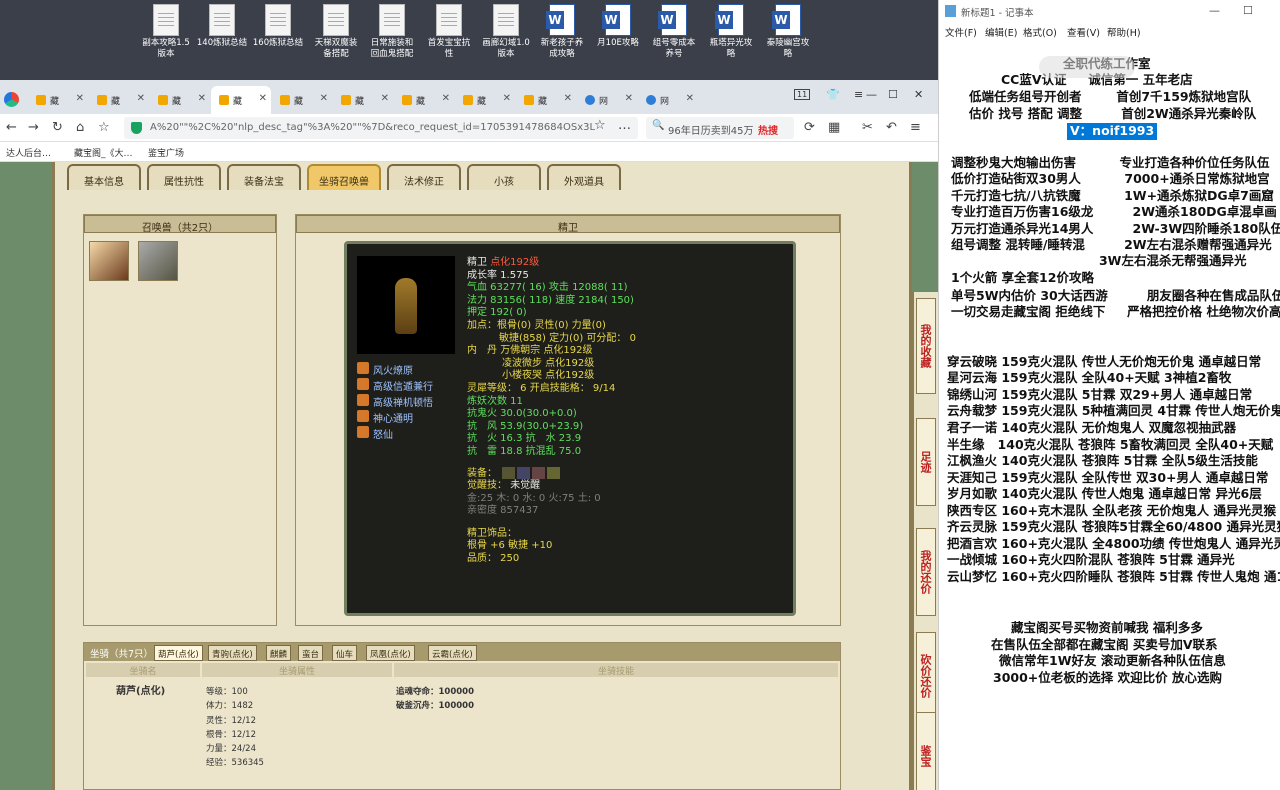 The height and width of the screenshot is (790, 1280). I want to click on tab-label: 藏, so click(116, 102).